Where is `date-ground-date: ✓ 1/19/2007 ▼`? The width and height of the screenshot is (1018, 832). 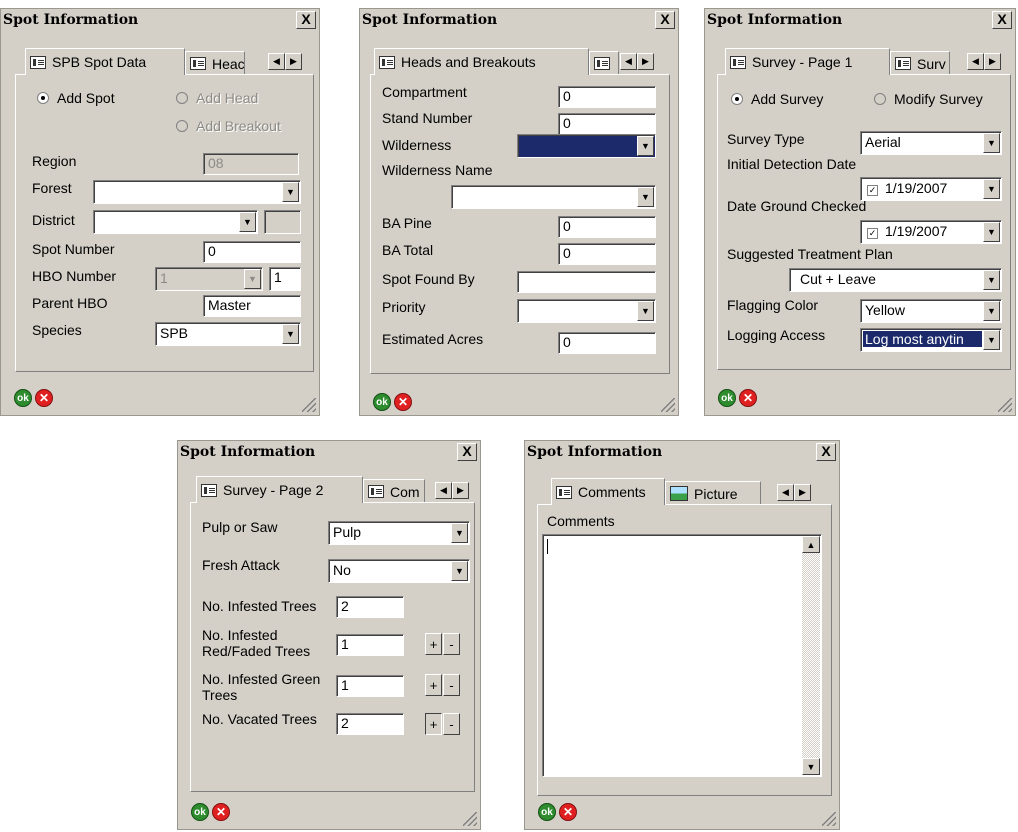
date-ground-date: ✓ 1/19/2007 ▼ is located at coordinates (931, 232).